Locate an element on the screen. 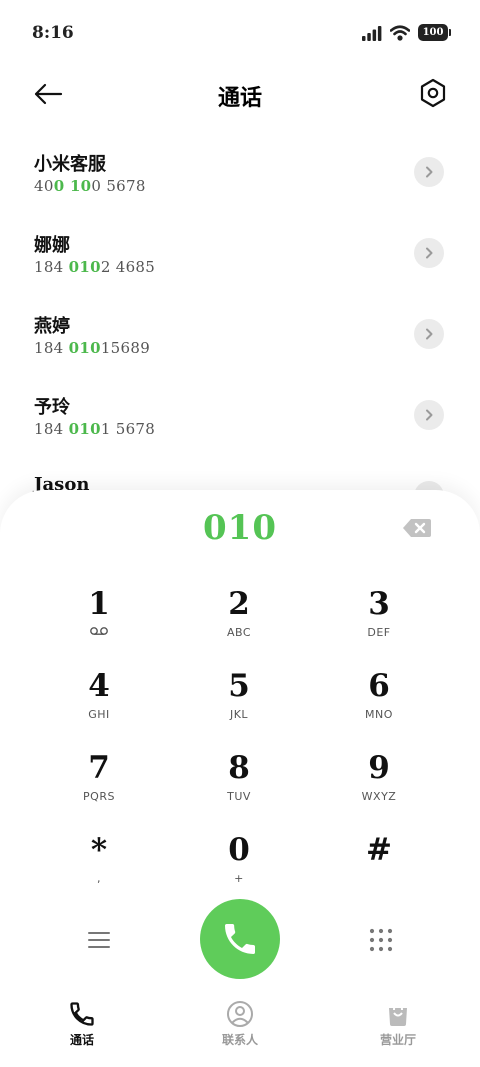 The image size is (480, 1067). key-0: 0 + is located at coordinates (239, 867).